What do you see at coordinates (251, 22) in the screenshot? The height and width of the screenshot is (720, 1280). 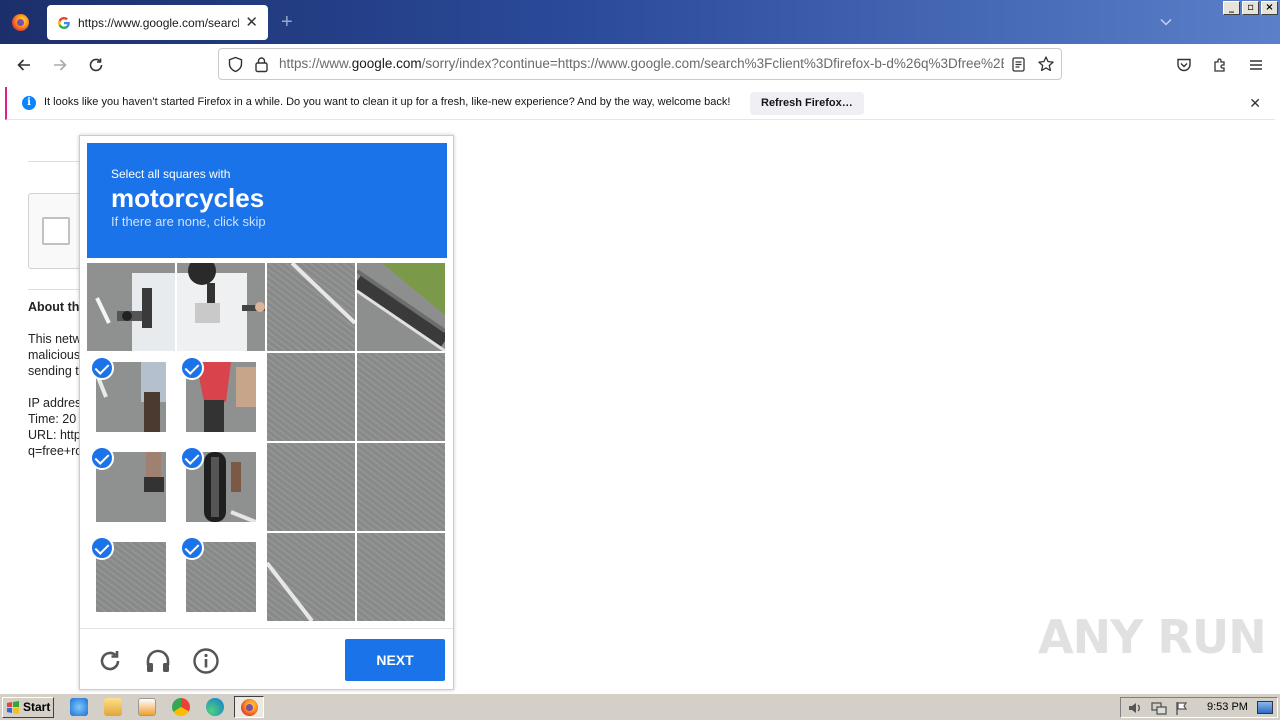 I see `tab-close-icon: ✕` at bounding box center [251, 22].